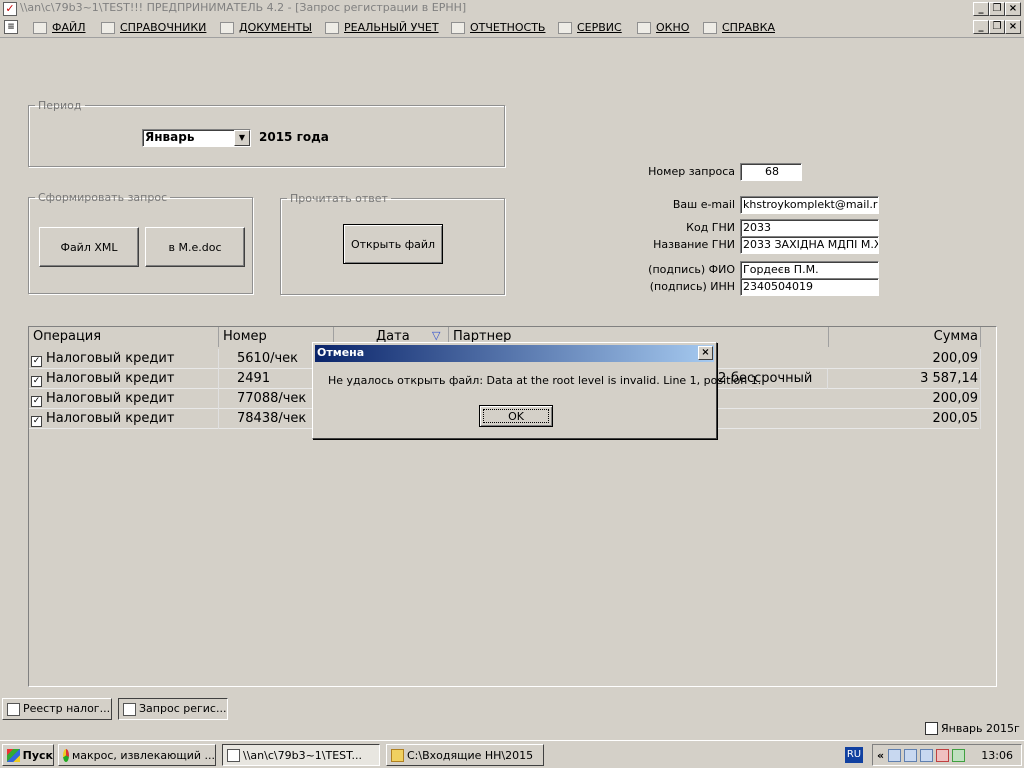 The image size is (1024, 768). Describe the element at coordinates (103, 197) in the screenshot. I see `form-request-legend: Сформировать запрос` at that location.